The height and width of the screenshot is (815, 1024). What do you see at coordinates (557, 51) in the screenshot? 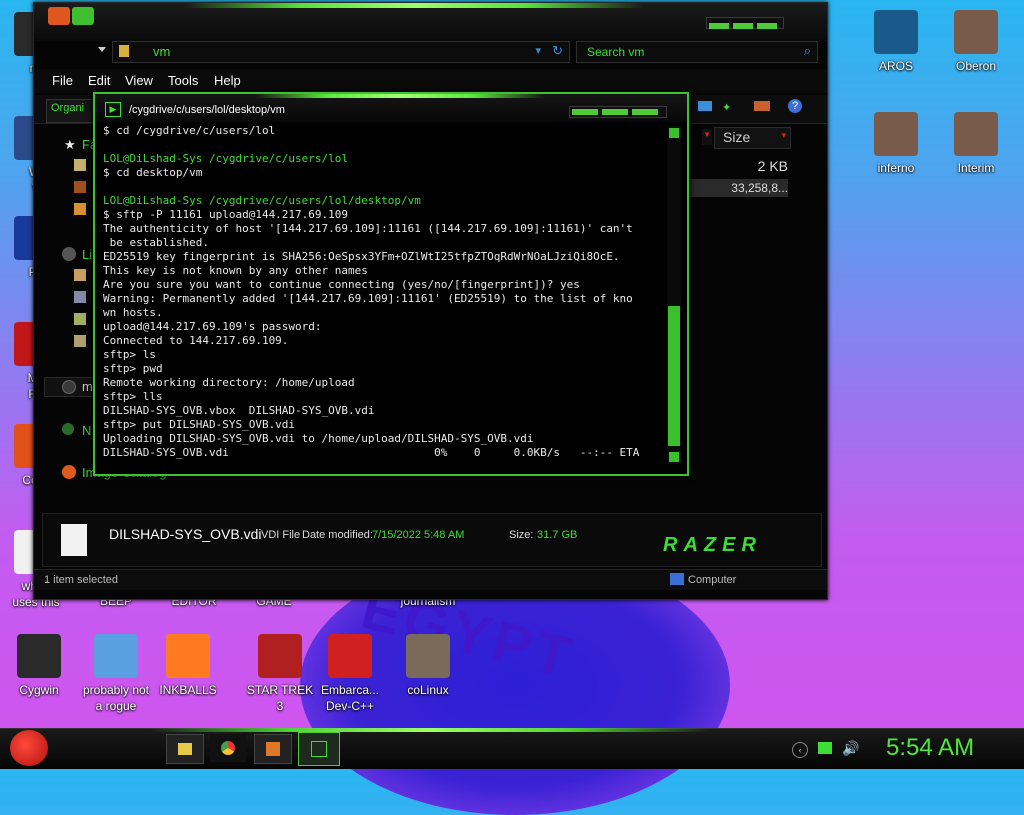
I see `refresh-icon: ↻` at bounding box center [557, 51].